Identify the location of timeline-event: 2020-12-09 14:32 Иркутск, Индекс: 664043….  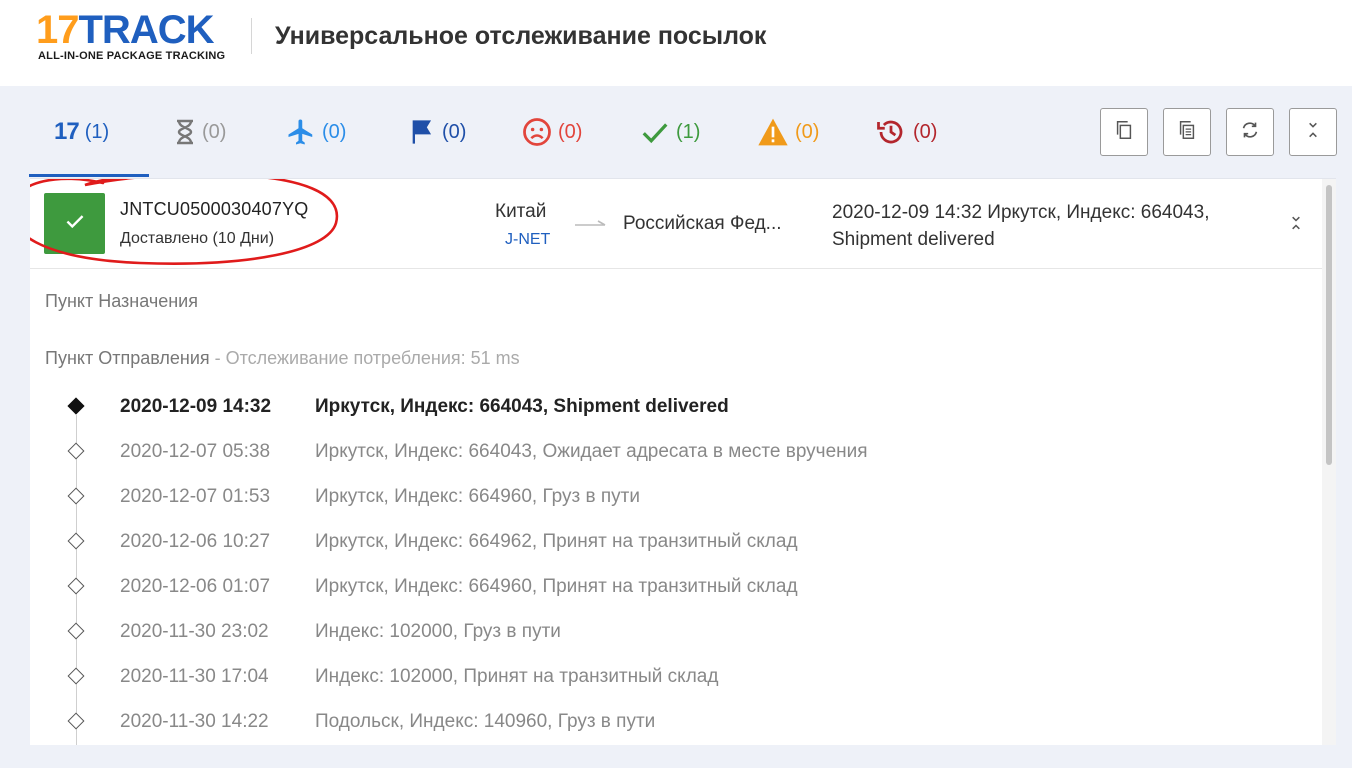
(680, 407).